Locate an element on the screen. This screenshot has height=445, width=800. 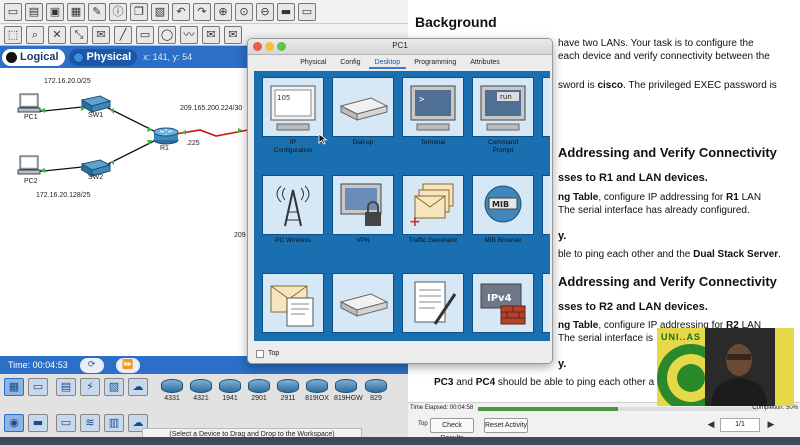
firewall-icon: IPv4 is located at coordinates (503, 303).